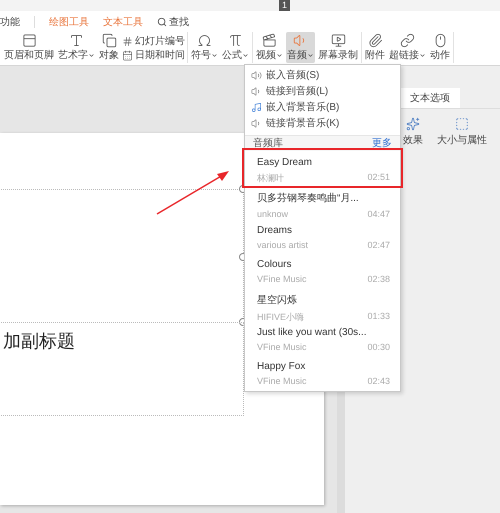 This screenshot has height=513, width=500. Describe the element at coordinates (322, 123) in the screenshot. I see `menu-item: 链接背景音乐(K)` at that location.